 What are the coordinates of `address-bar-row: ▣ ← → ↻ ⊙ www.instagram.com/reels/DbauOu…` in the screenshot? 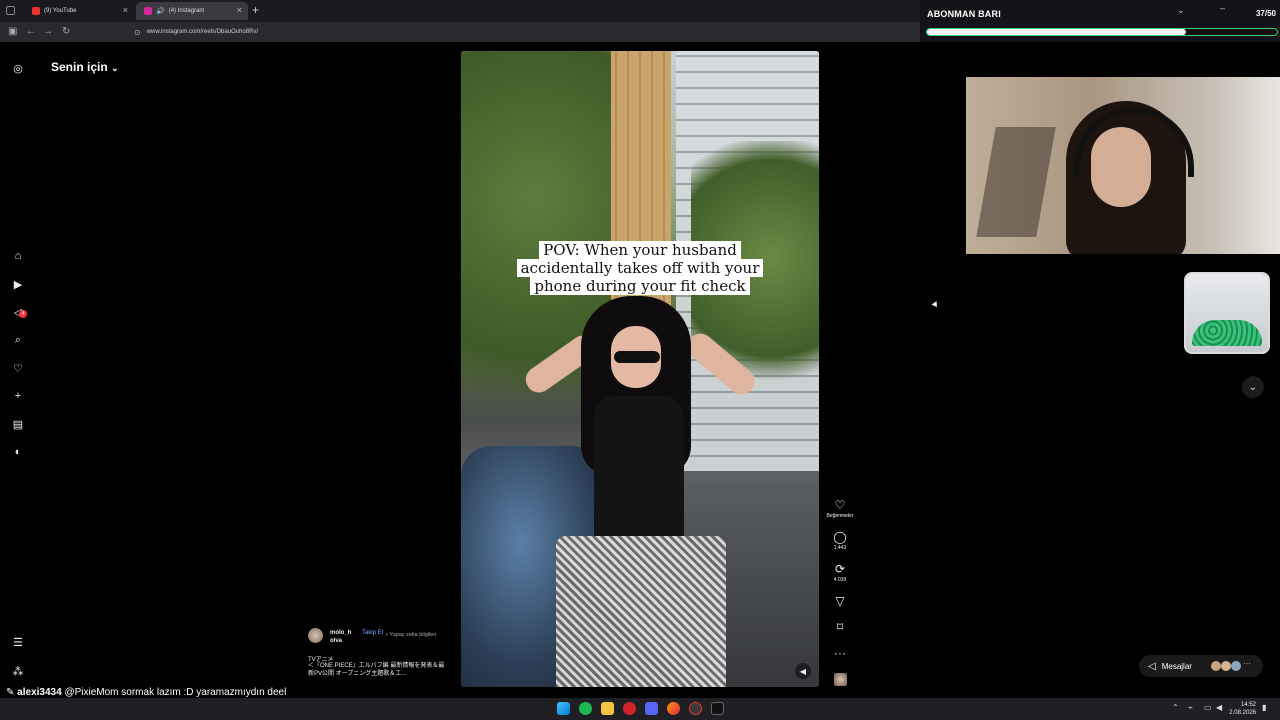 It's located at (460, 32).